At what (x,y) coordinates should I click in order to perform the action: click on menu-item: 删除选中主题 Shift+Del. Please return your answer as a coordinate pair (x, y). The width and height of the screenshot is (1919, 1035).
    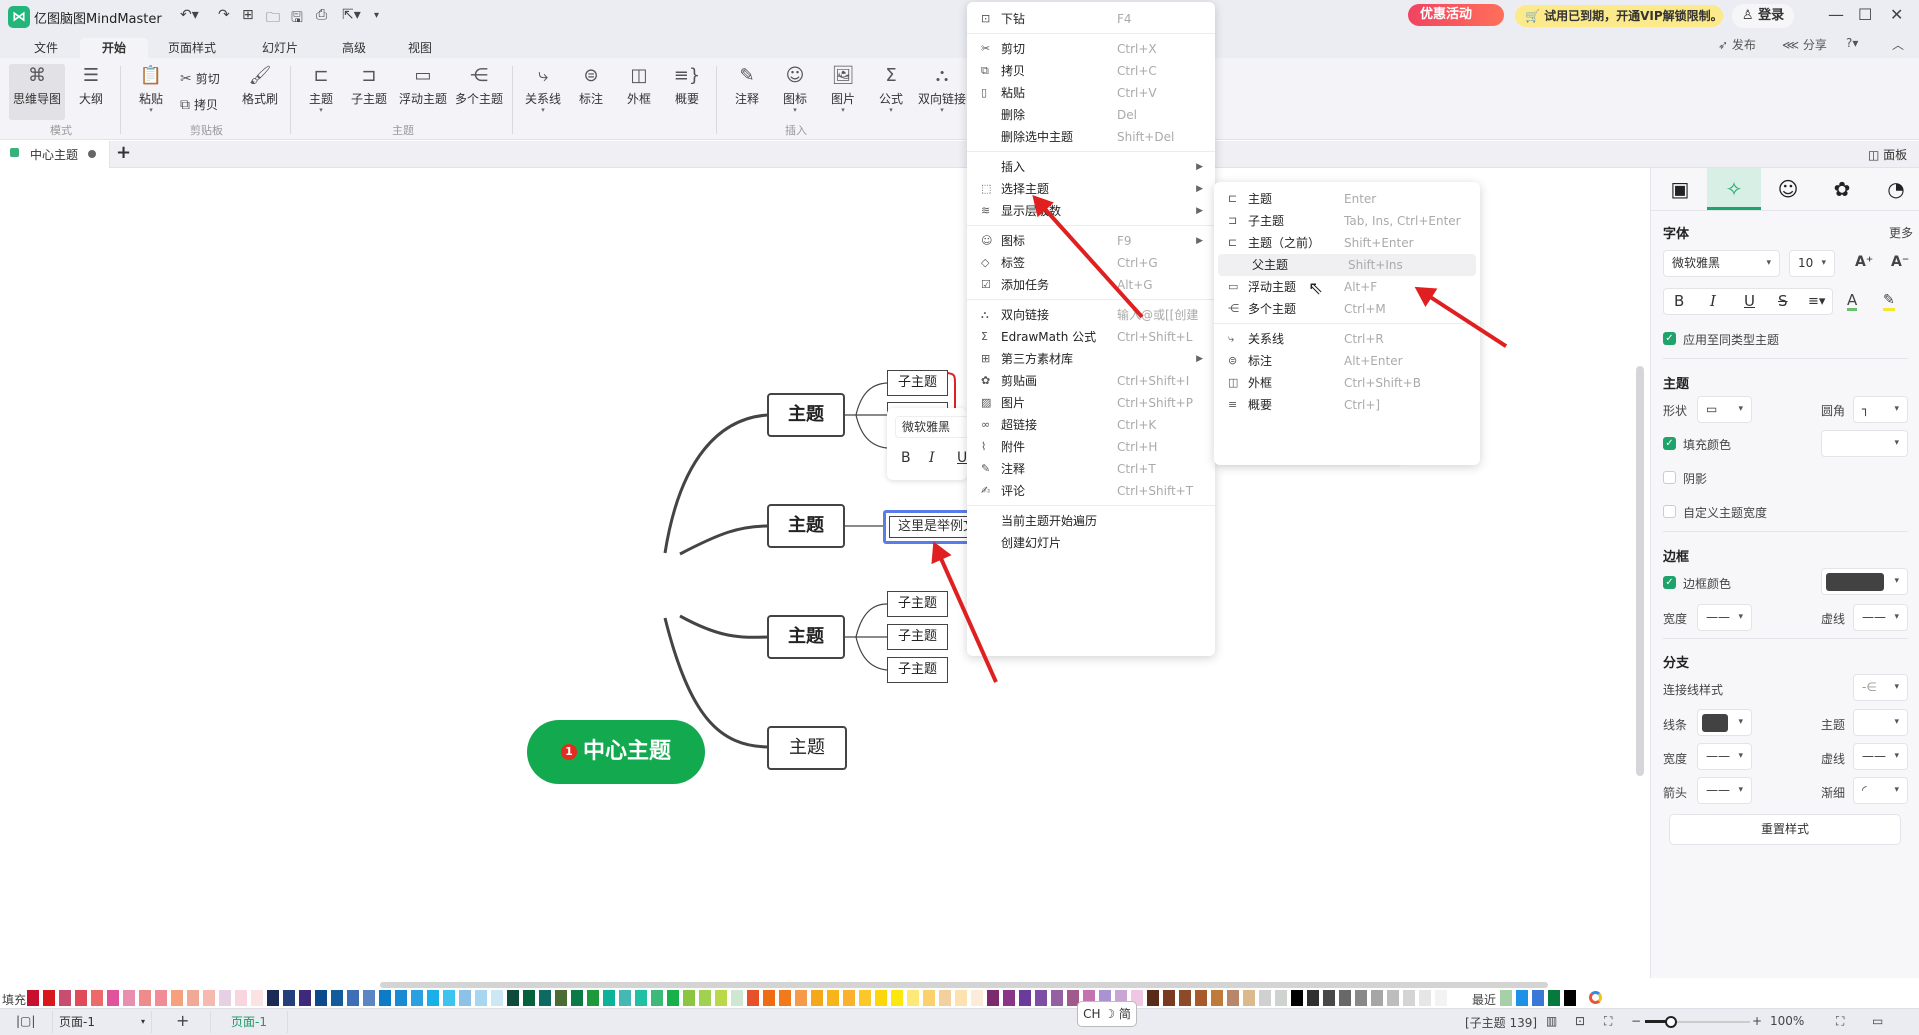
    Looking at the image, I should click on (1091, 137).